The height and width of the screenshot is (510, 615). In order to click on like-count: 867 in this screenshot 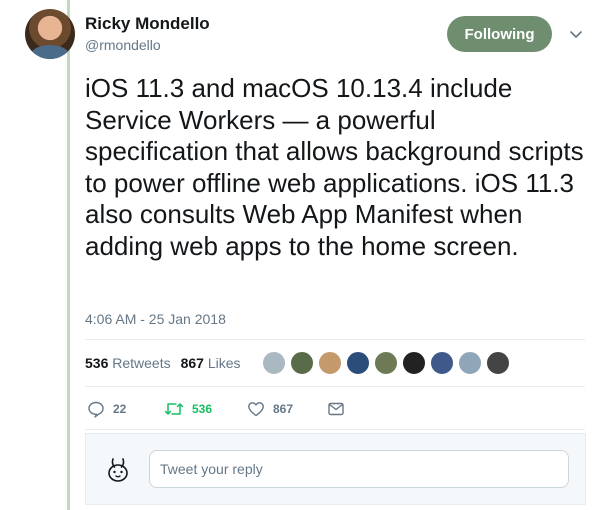, I will do `click(283, 409)`.